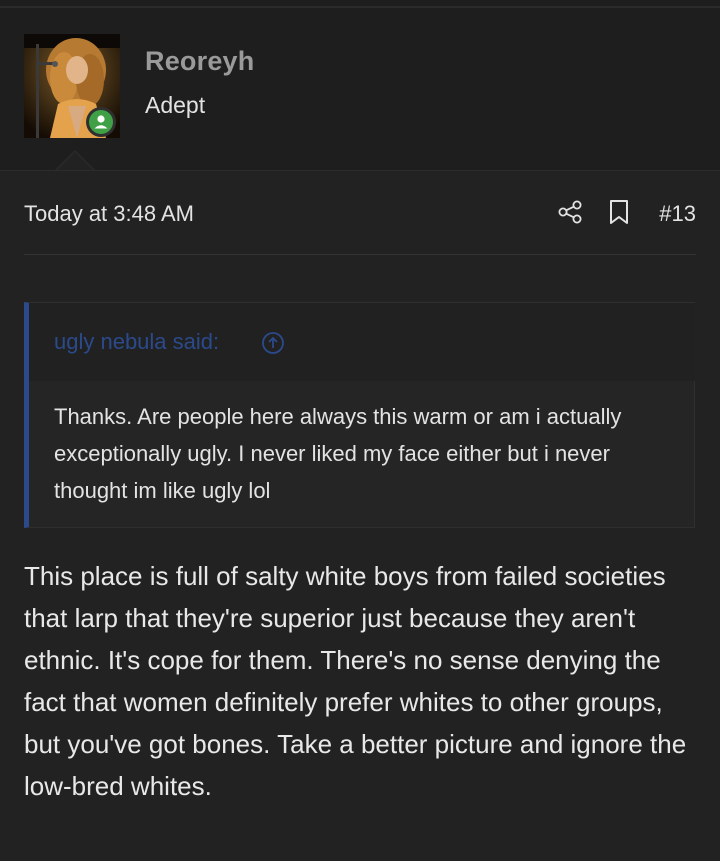 The height and width of the screenshot is (861, 720). I want to click on share-icon, so click(570, 212).